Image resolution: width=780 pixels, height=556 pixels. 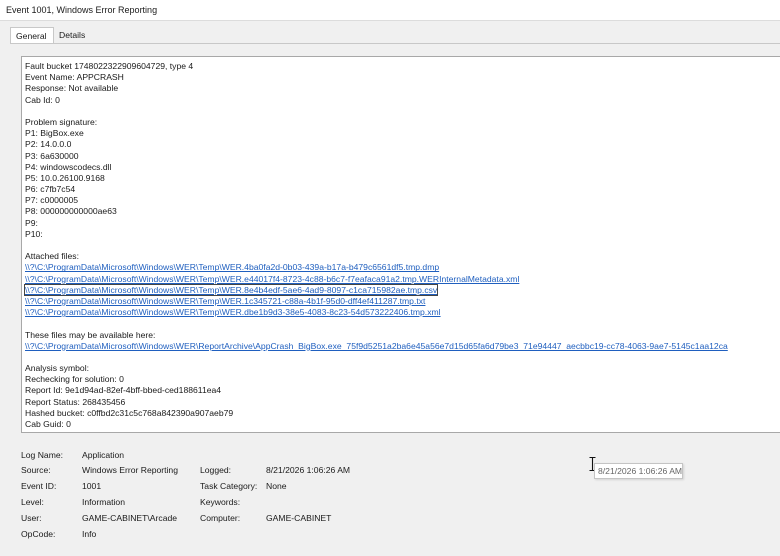 I want to click on signature-line: P3: 6a630000, so click(x=52, y=155).